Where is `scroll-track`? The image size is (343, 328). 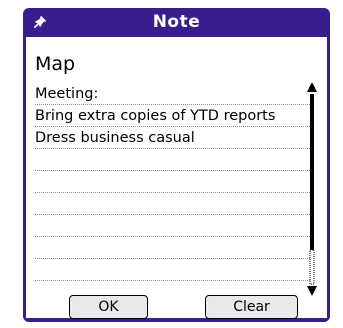
scroll-track is located at coordinates (312, 267).